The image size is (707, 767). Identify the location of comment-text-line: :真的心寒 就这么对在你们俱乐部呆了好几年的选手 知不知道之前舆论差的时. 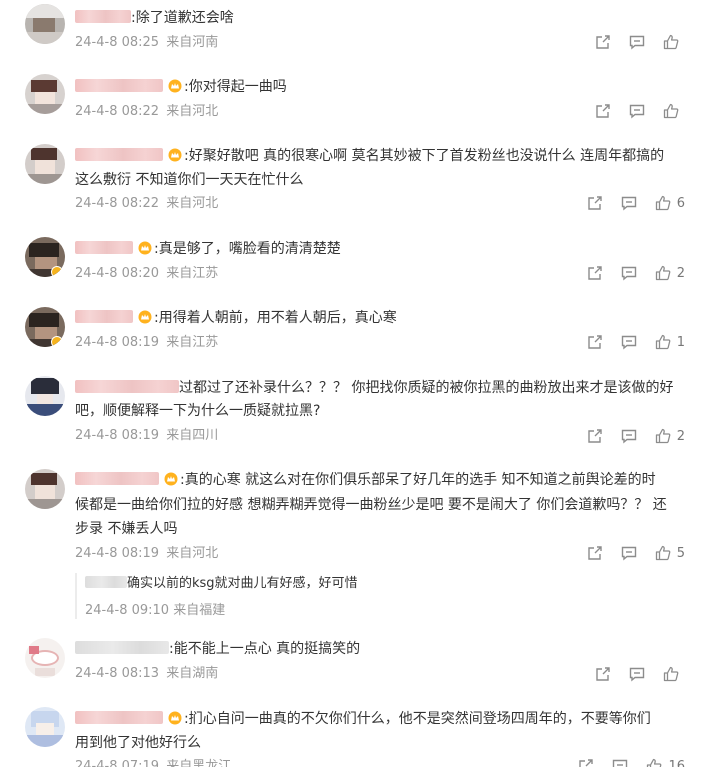
(376, 480).